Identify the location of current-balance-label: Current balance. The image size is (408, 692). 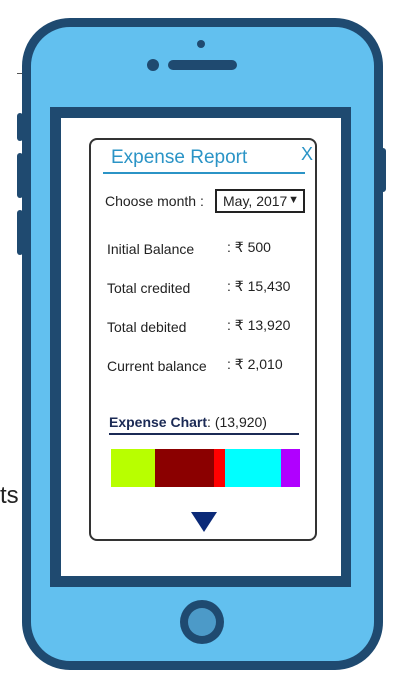
(157, 366).